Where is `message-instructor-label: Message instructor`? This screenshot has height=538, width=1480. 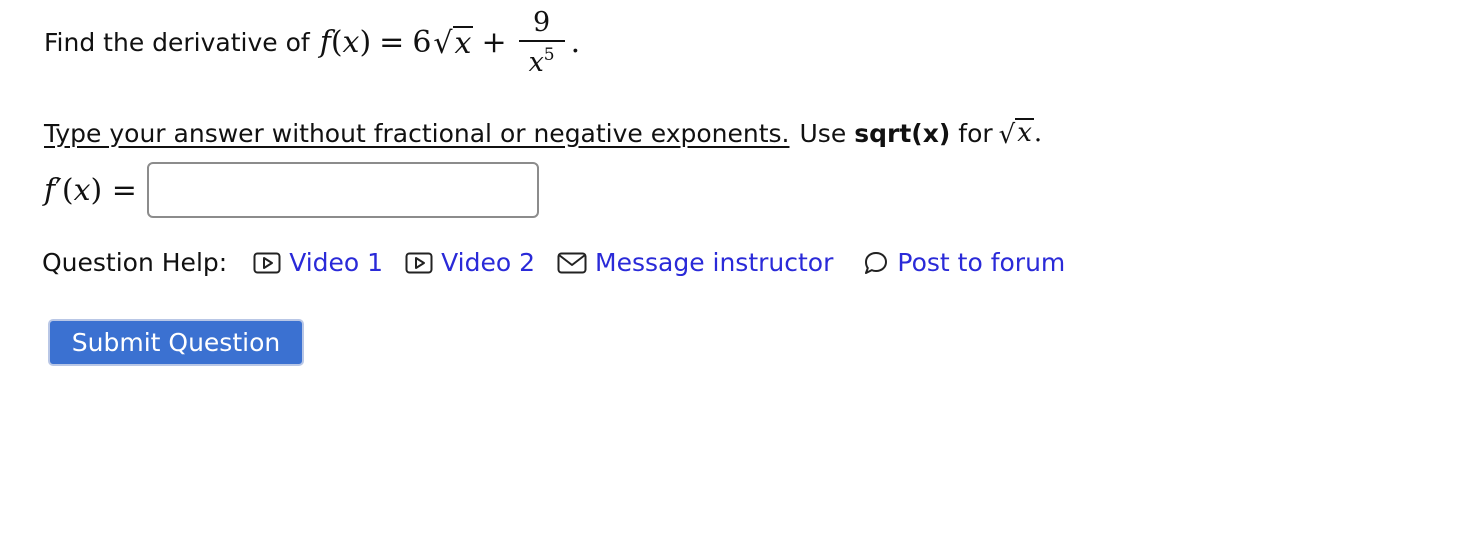
message-instructor-label: Message instructor is located at coordinates (714, 262).